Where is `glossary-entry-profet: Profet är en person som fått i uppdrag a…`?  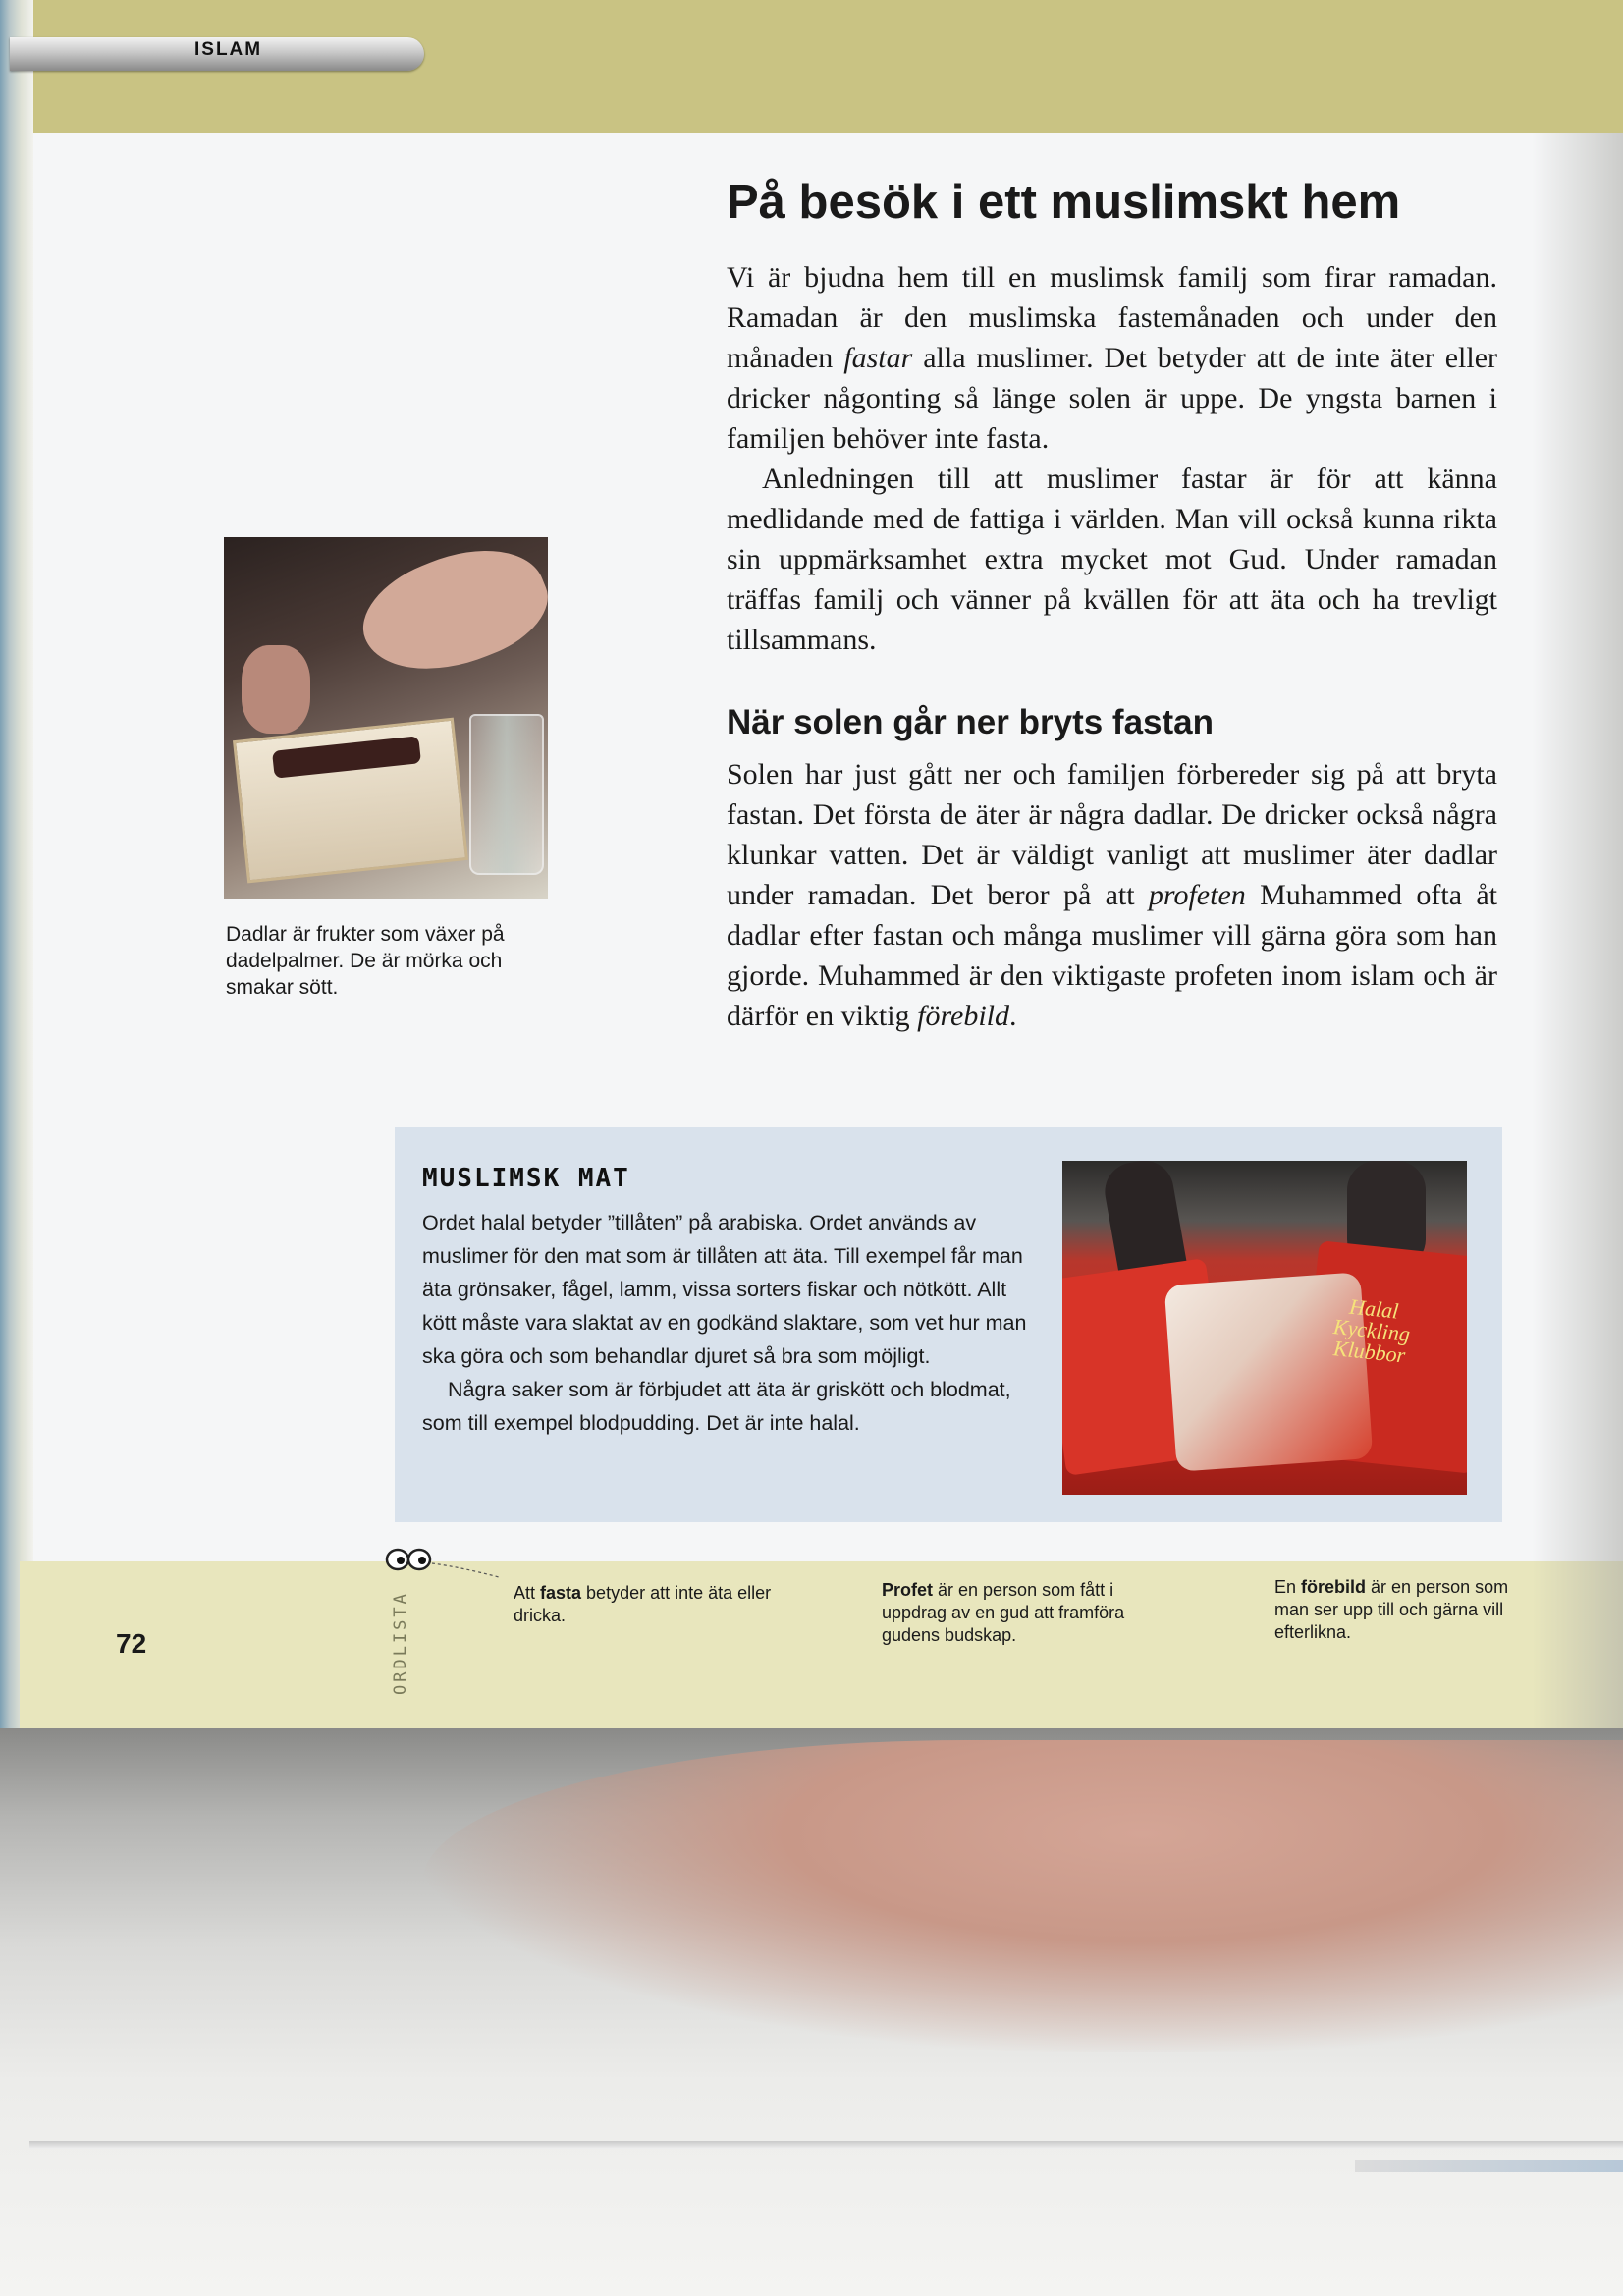 glossary-entry-profet: Profet är en person som fått i uppdrag a… is located at coordinates (1029, 1613).